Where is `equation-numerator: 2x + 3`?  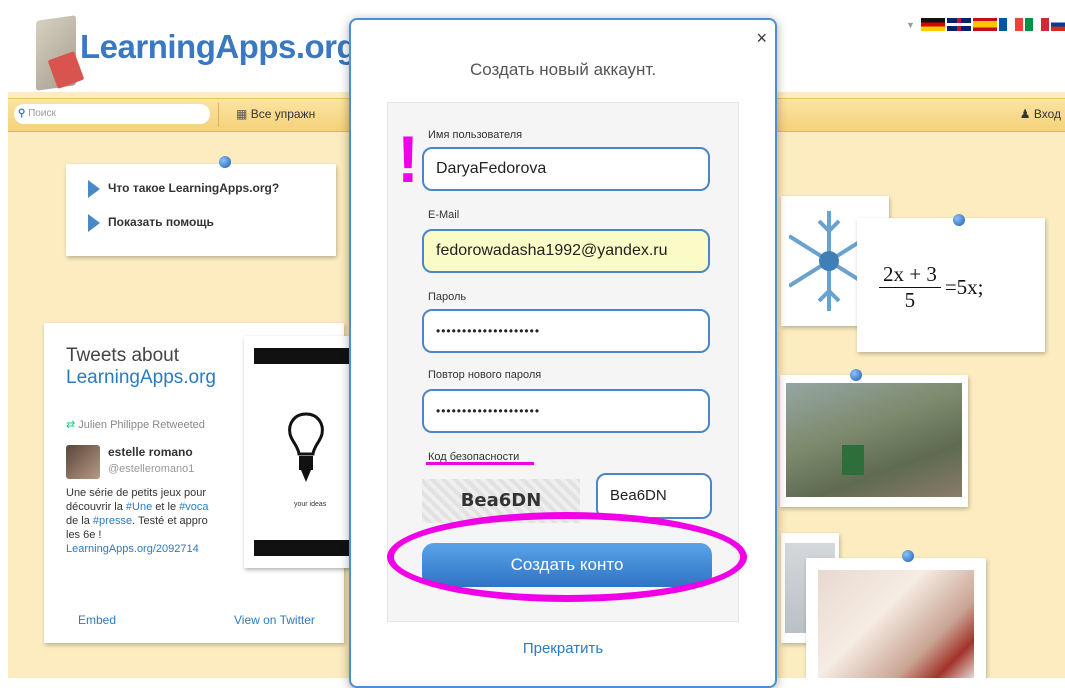 equation-numerator: 2x + 3 is located at coordinates (910, 275).